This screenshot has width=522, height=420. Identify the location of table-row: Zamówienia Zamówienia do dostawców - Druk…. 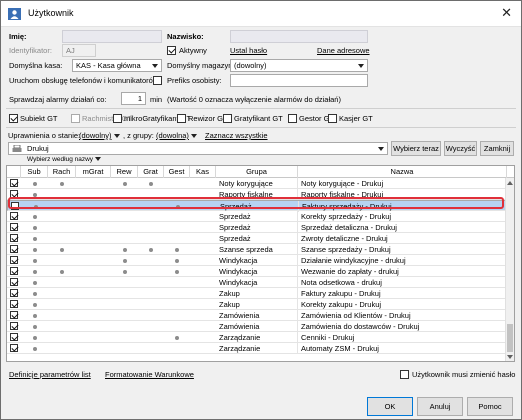
(257, 326).